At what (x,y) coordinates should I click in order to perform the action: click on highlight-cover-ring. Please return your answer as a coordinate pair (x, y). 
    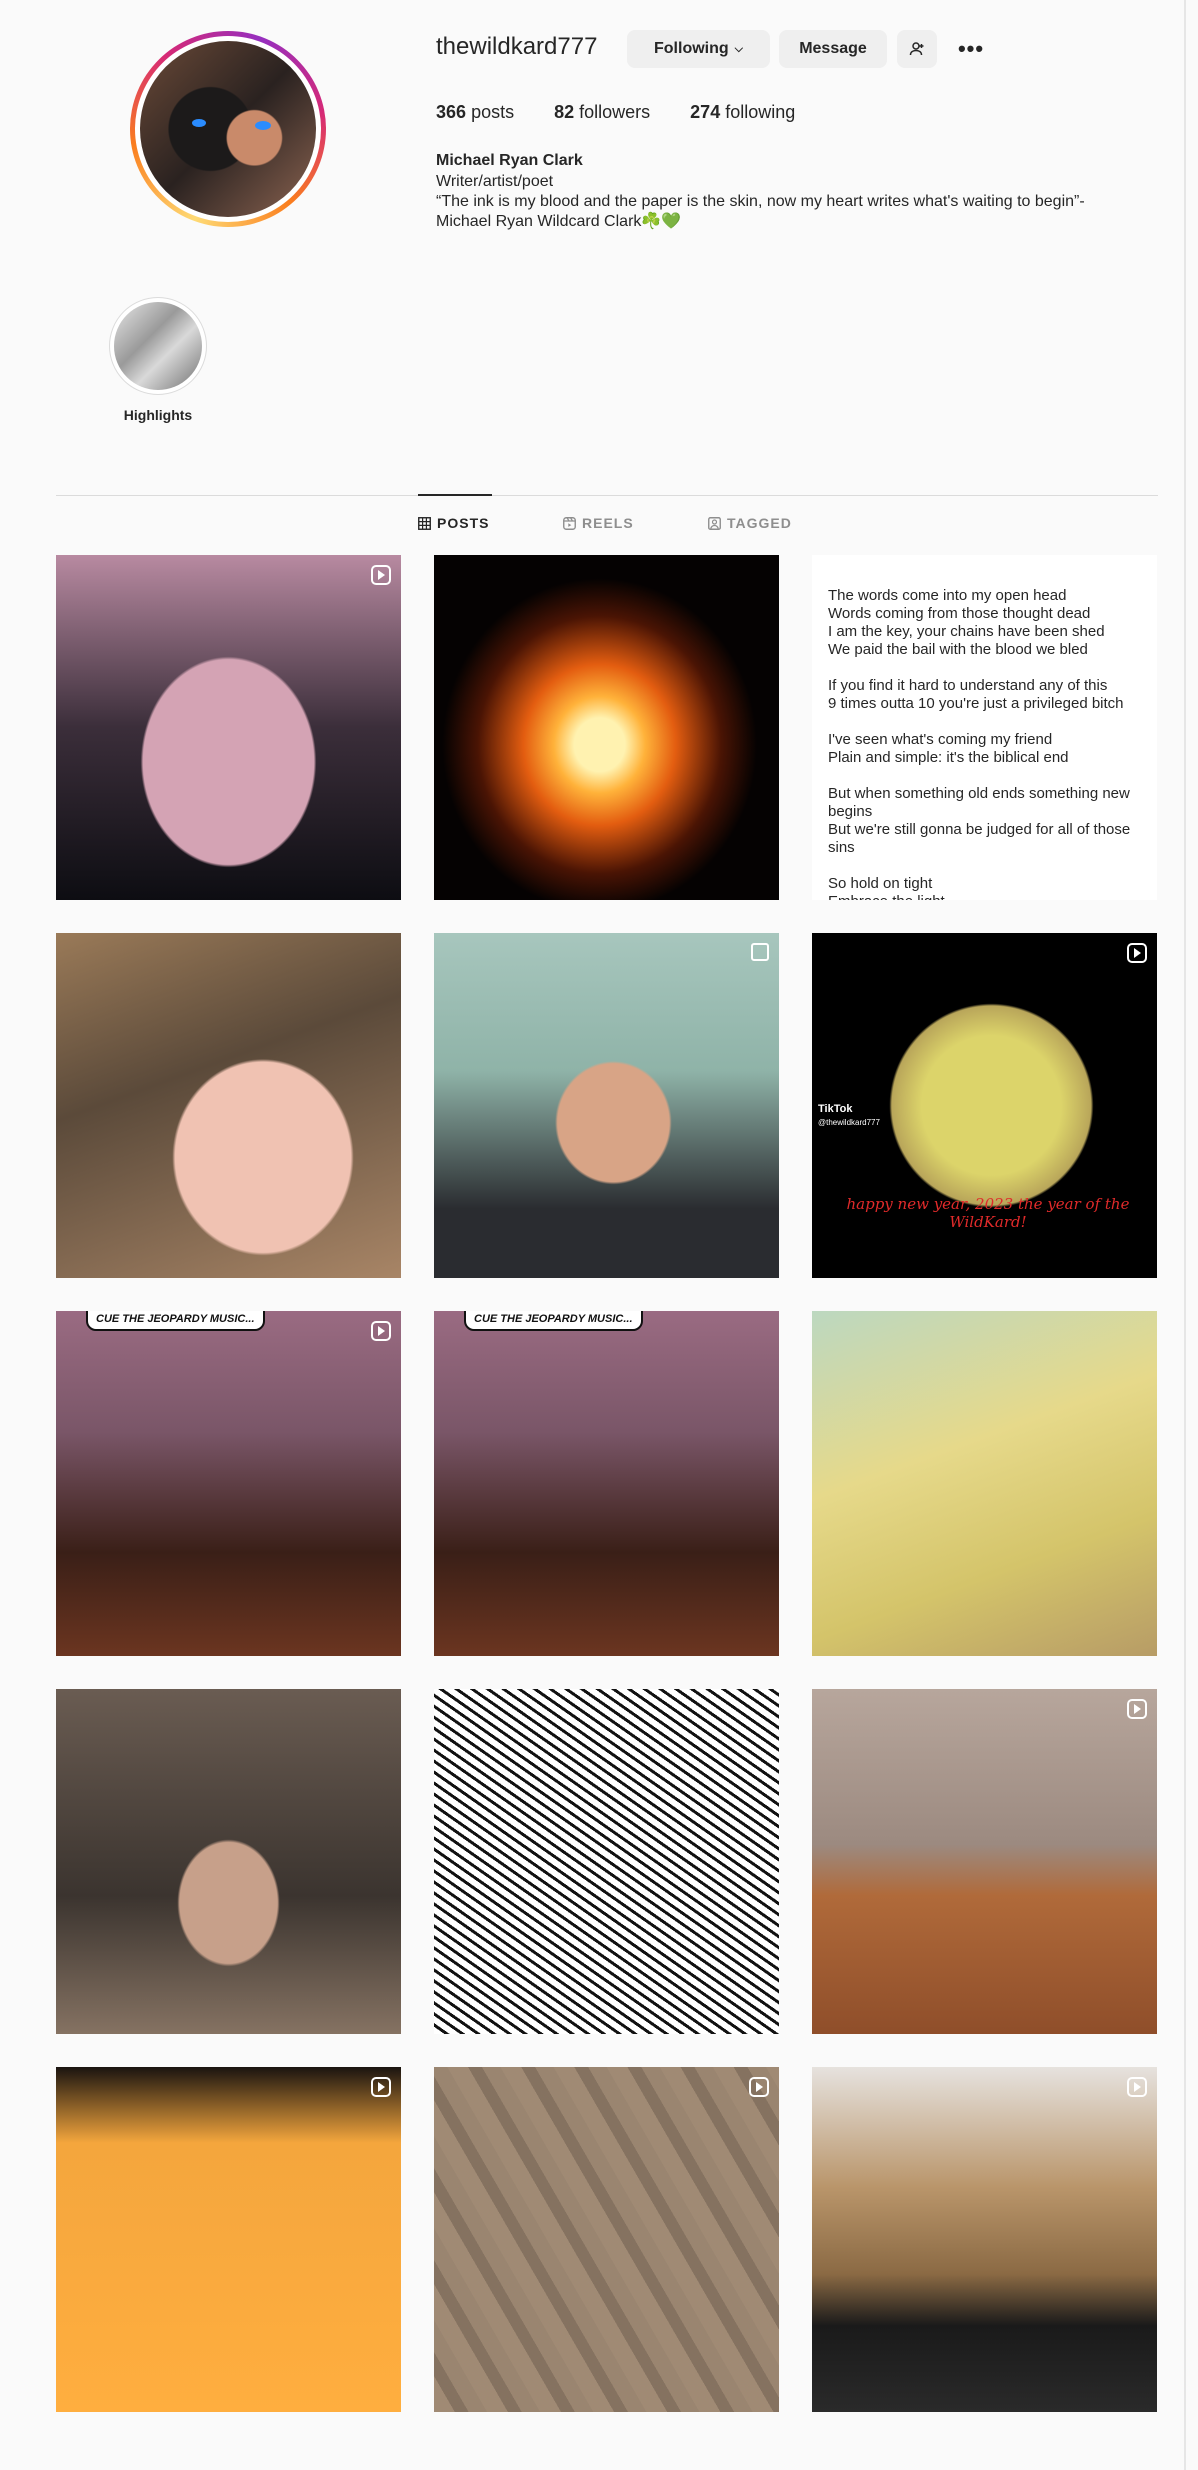
    Looking at the image, I should click on (158, 346).